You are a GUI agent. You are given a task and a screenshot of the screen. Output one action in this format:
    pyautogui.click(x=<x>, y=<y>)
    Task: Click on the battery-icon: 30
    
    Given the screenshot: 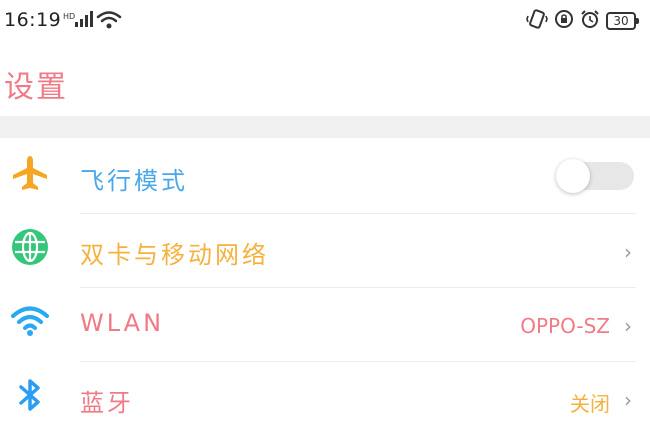 What is the action you would take?
    pyautogui.click(x=622, y=21)
    